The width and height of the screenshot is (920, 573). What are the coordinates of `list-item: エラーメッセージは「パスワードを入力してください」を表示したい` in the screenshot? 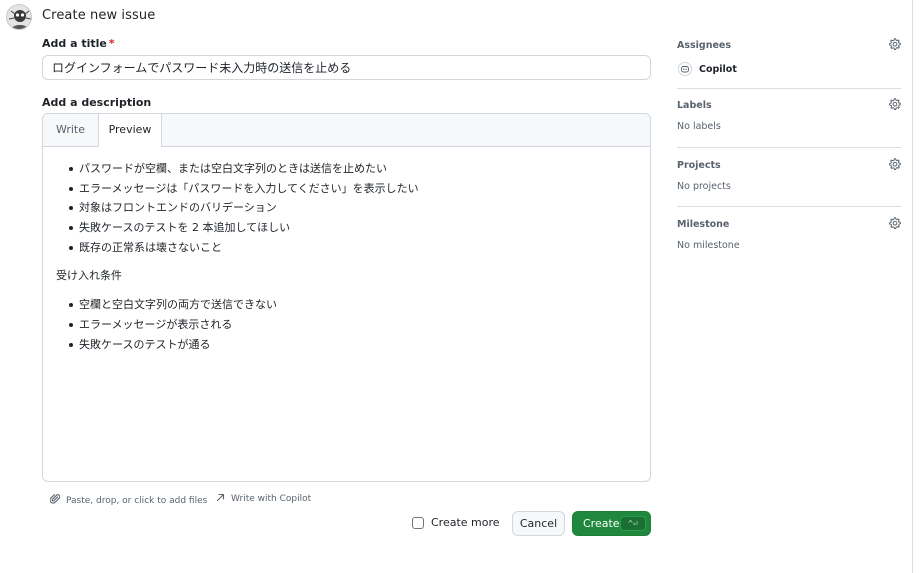 It's located at (348, 189).